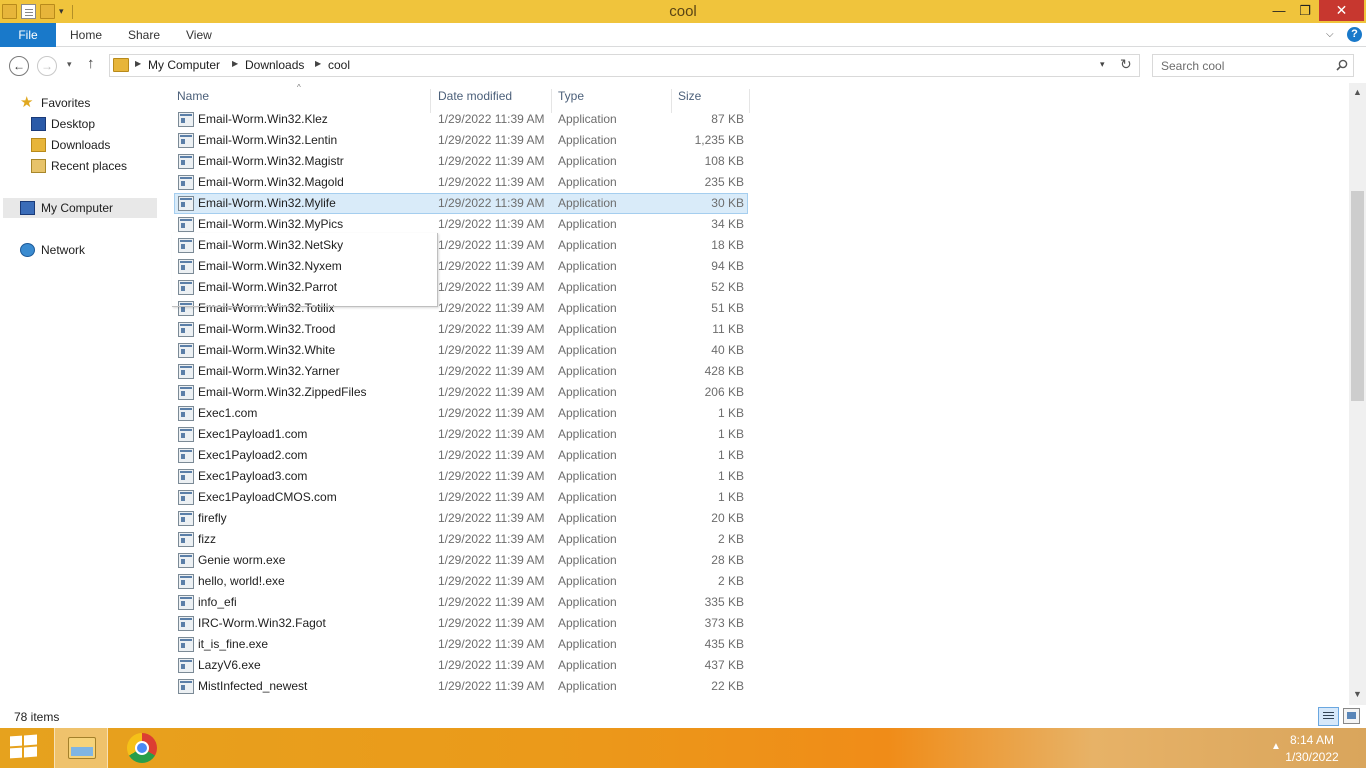 The image size is (1366, 768). I want to click on forward-button: →, so click(47, 66).